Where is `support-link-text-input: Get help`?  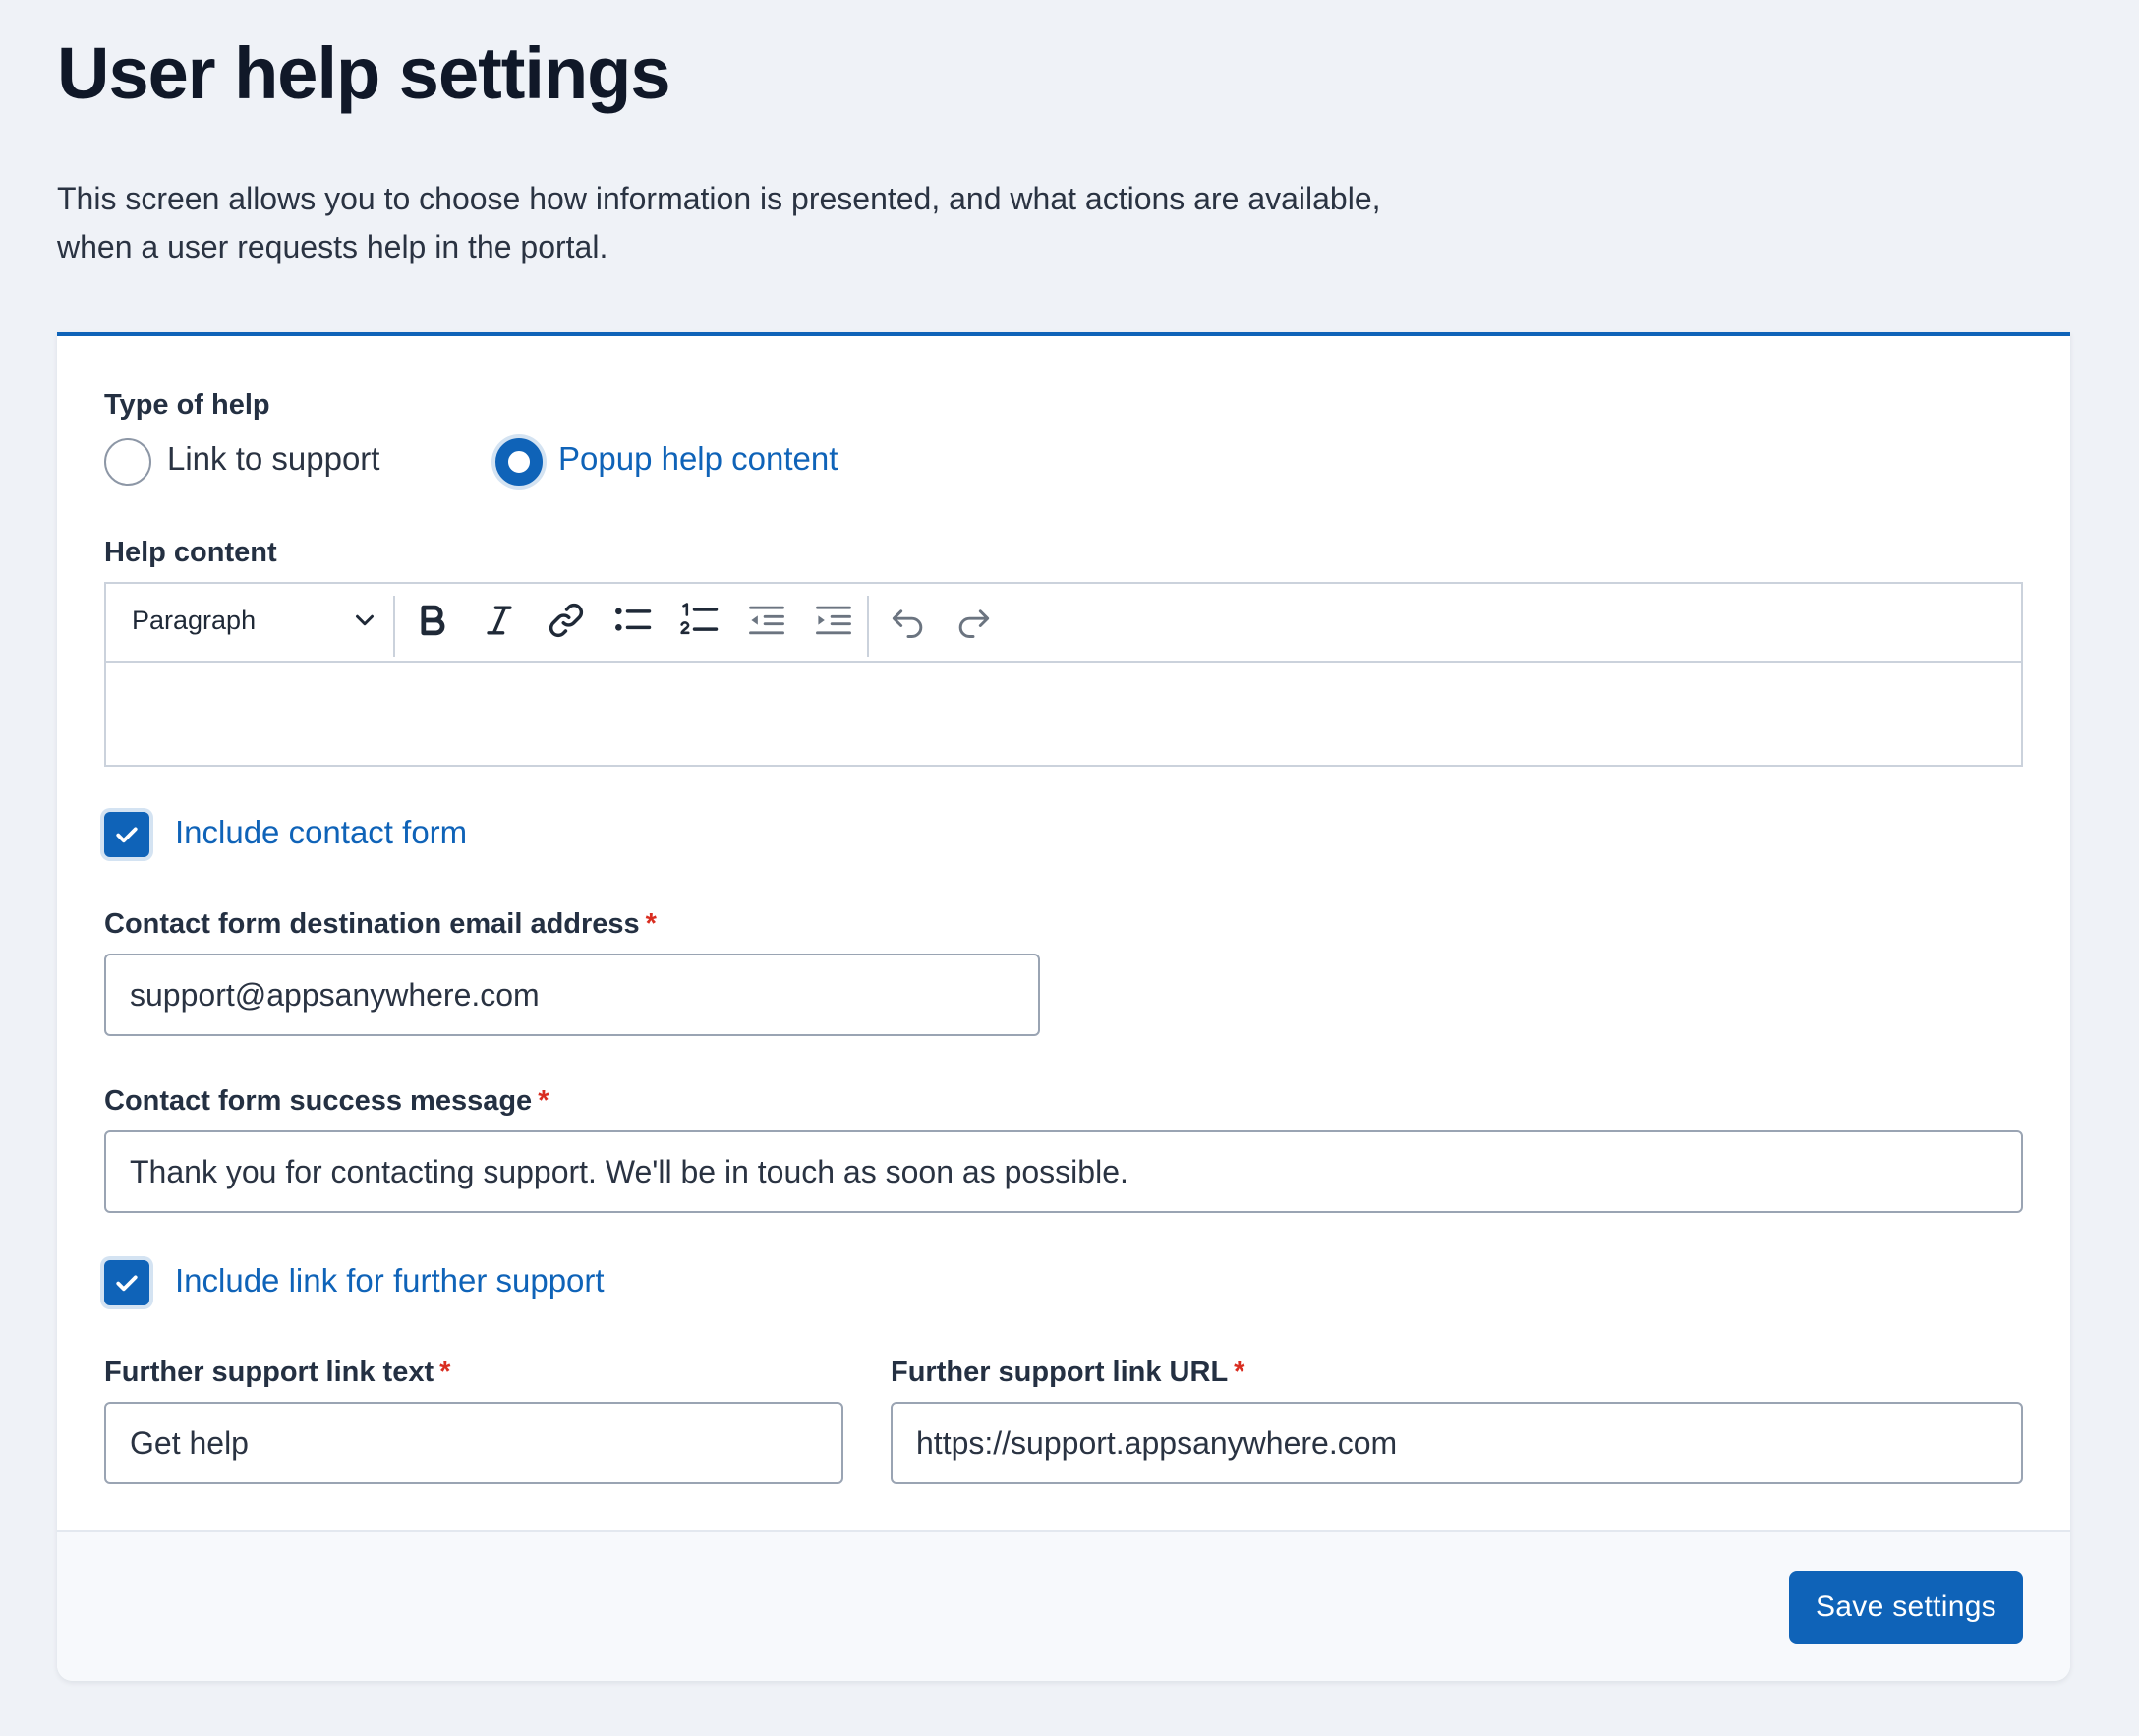 support-link-text-input: Get help is located at coordinates (473, 1443).